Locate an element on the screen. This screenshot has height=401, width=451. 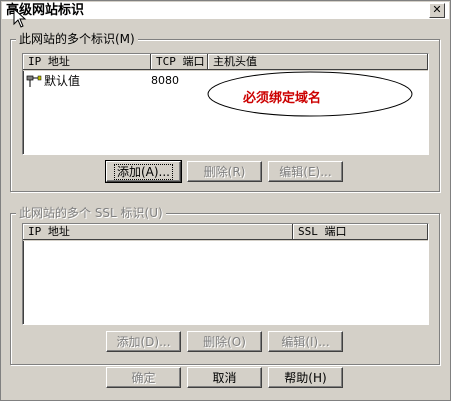
ok-button: 确定 is located at coordinates (143, 377).